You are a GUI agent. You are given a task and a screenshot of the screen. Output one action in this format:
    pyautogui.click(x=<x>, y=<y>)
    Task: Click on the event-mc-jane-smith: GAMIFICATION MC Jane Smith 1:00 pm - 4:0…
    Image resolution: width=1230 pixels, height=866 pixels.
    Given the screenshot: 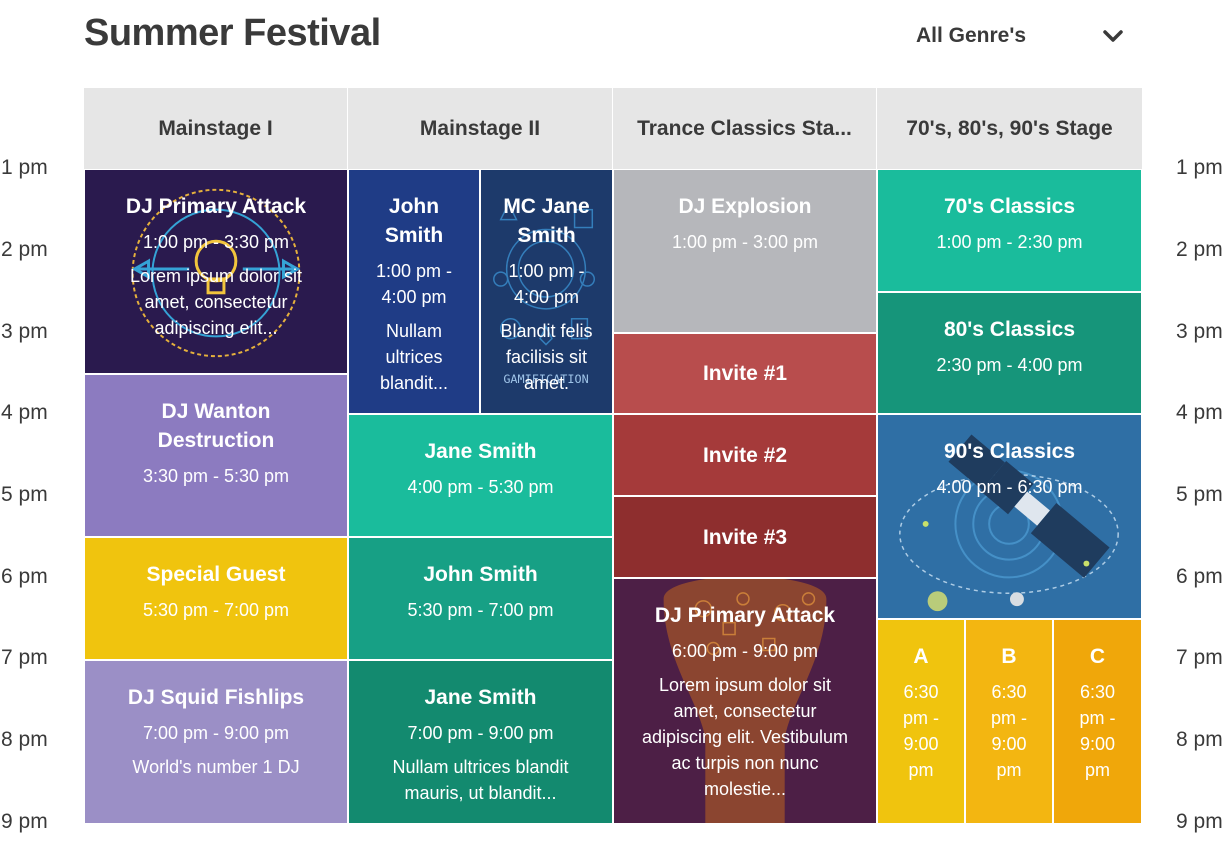 What is the action you would take?
    pyautogui.click(x=546, y=291)
    